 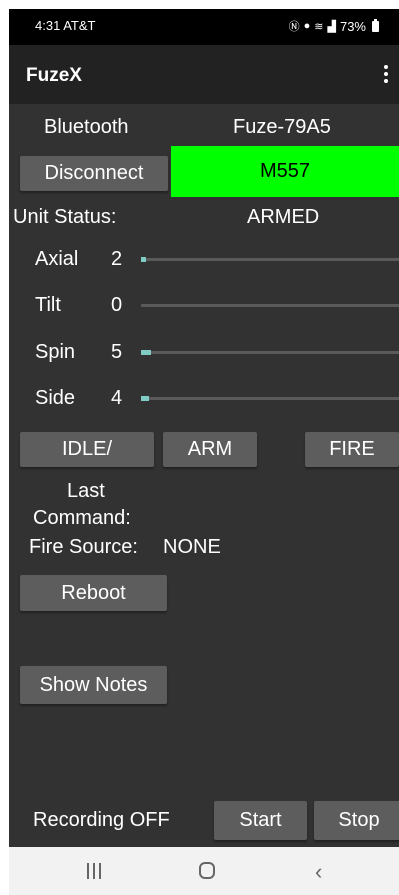 What do you see at coordinates (386, 74) in the screenshot?
I see `overflow-menu-icon` at bounding box center [386, 74].